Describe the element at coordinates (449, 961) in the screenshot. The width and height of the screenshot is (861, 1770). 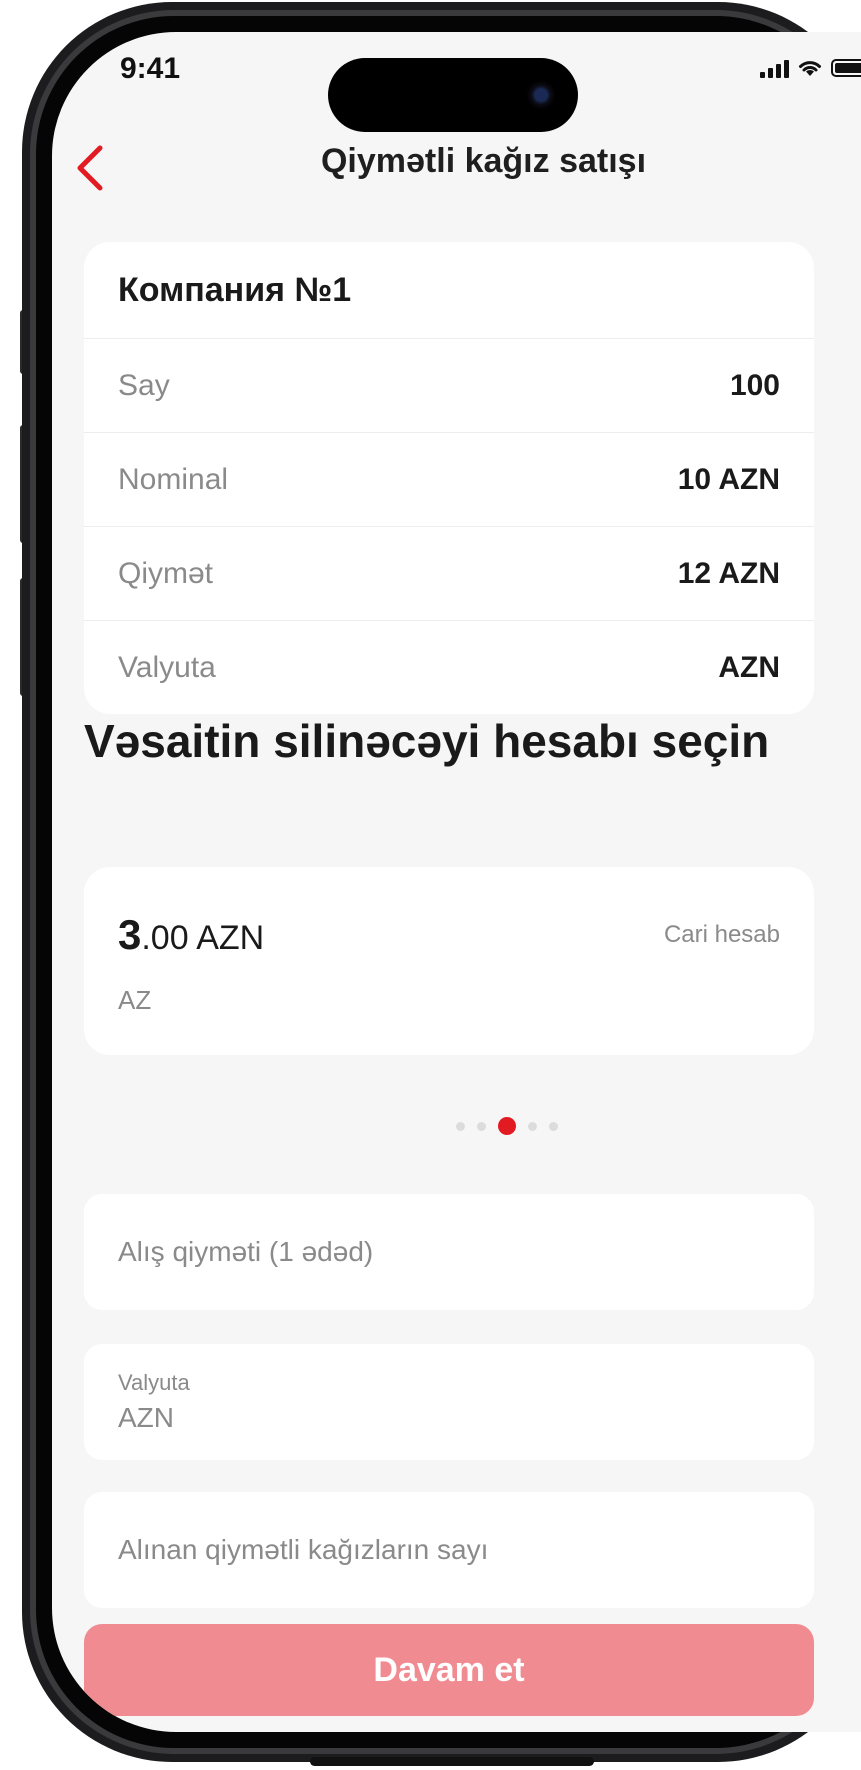
I see `account-card: 3.00 AZN Cari hesab AZ` at that location.